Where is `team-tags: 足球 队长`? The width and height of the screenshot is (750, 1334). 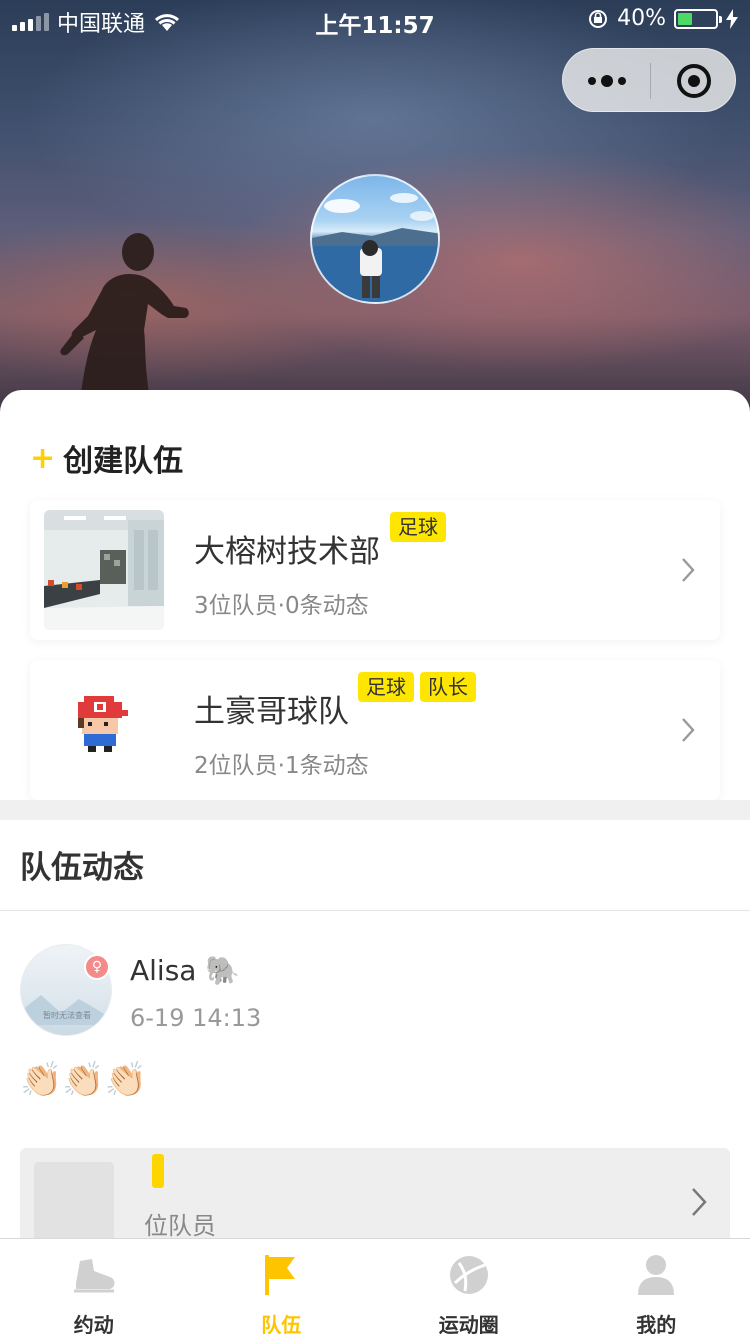
team-tags: 足球 队长 is located at coordinates (417, 687).